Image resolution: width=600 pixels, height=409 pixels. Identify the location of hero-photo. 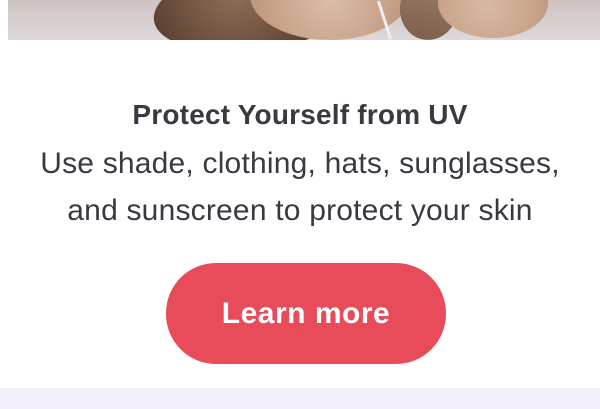
(304, 20).